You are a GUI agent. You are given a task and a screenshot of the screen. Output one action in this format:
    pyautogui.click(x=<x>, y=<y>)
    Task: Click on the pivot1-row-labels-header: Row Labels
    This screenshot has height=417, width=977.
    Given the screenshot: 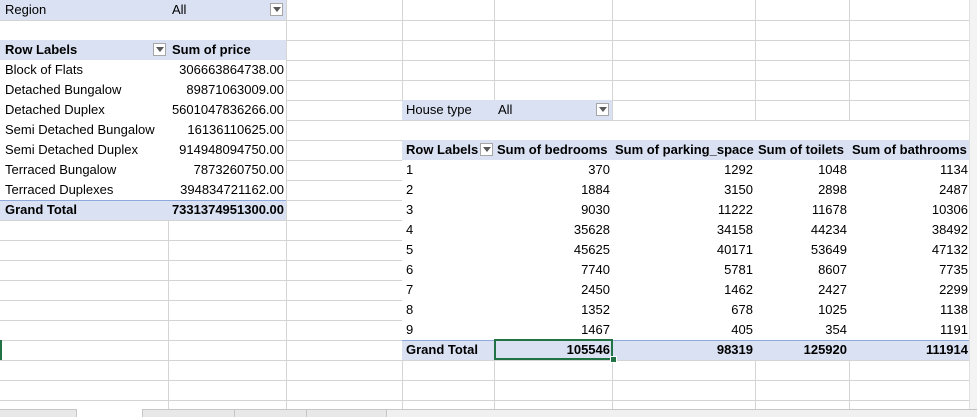 What is the action you would take?
    pyautogui.click(x=41, y=49)
    